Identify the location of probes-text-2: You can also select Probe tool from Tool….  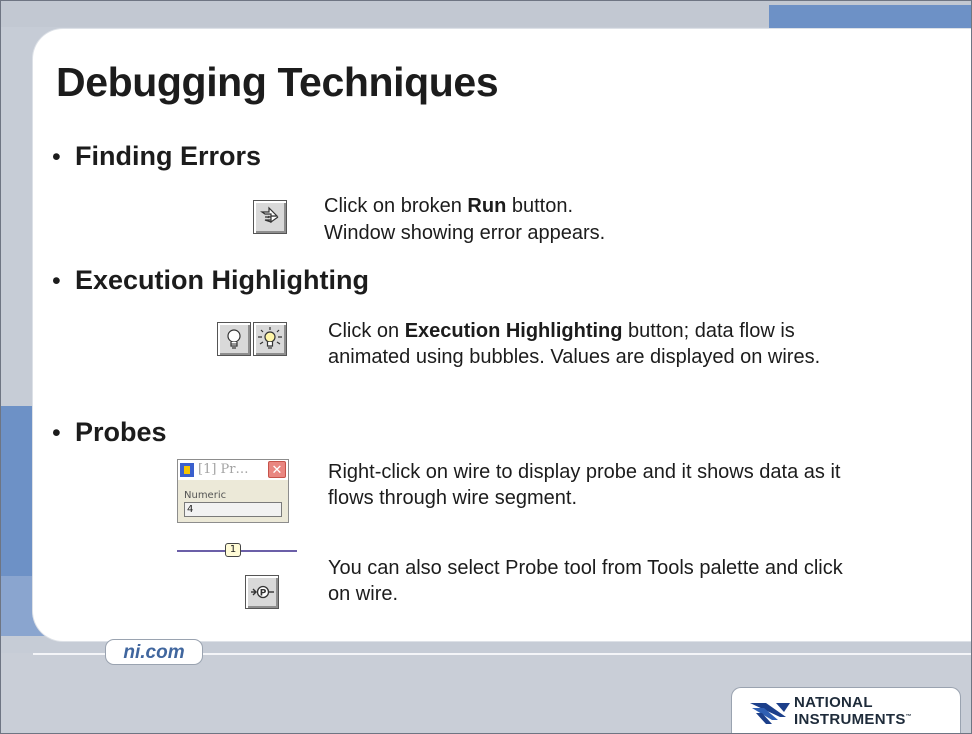
(585, 581).